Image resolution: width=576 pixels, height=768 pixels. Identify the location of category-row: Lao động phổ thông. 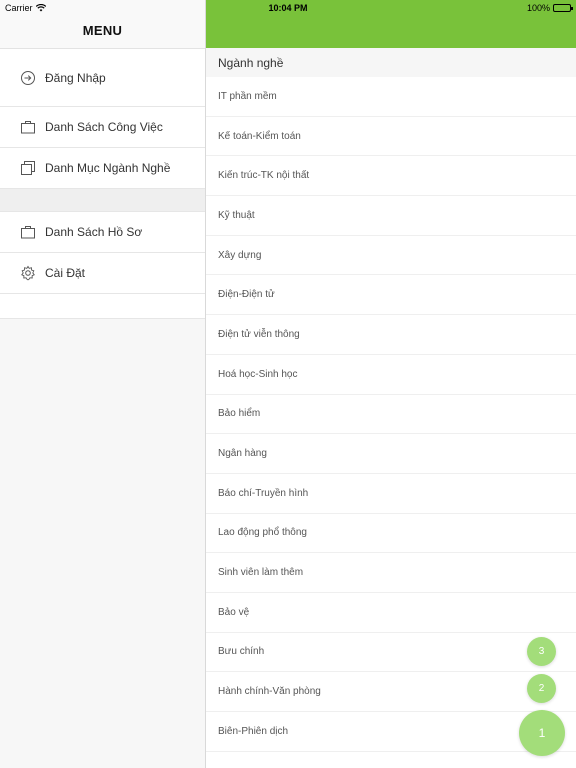
(391, 534).